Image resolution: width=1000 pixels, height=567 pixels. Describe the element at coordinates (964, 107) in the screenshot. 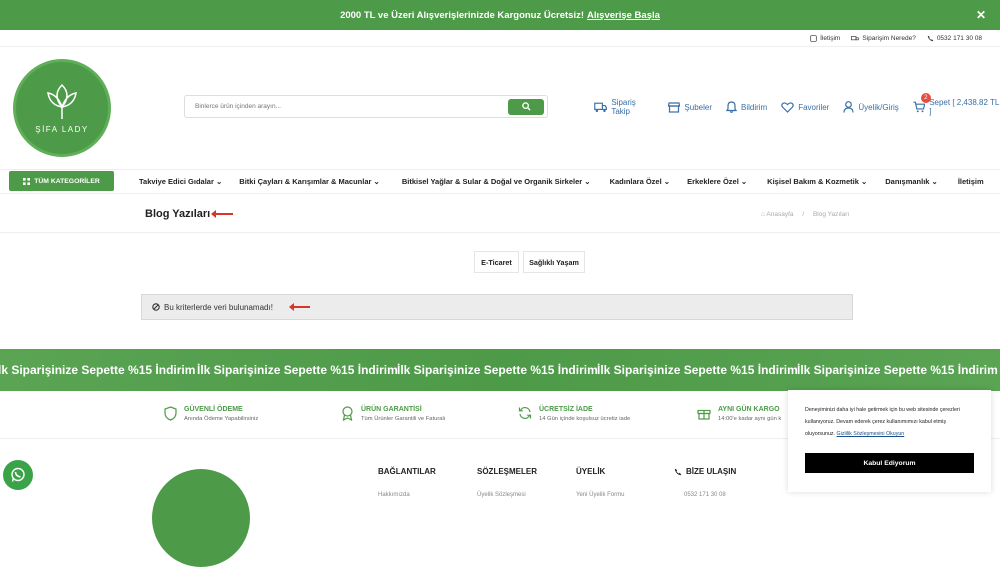

I see `cart-label: Sepet [ 2,438.82 TL ]` at that location.